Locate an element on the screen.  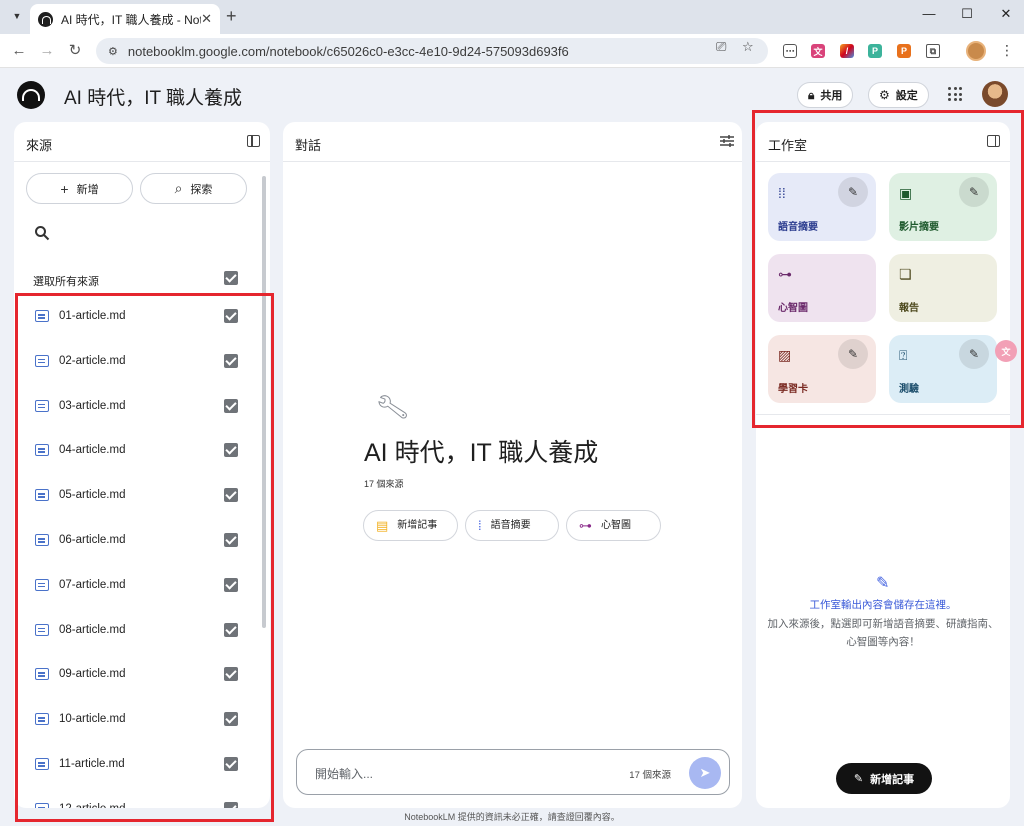
chat-notebook-title: AI 時代，IT 職人養成 is located at coordinates (481, 453).